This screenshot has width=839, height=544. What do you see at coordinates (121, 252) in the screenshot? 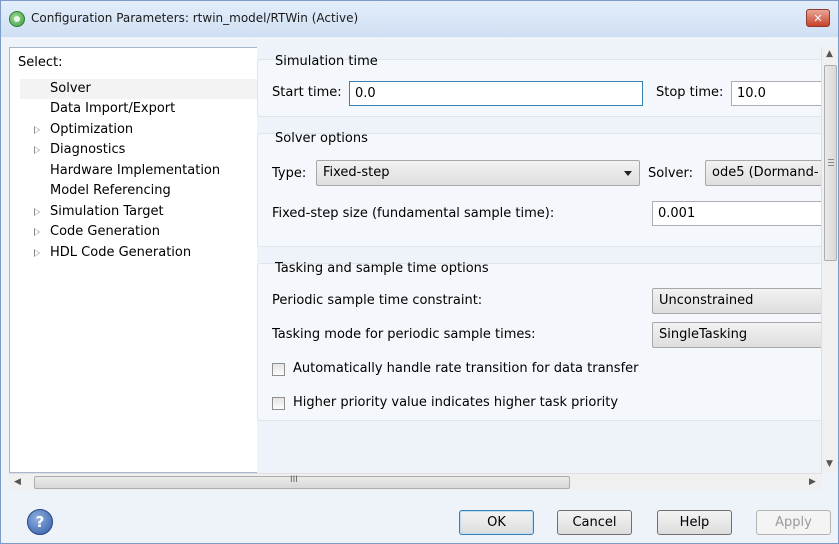
I see `tree-item-label: HDL Code Generation` at bounding box center [121, 252].